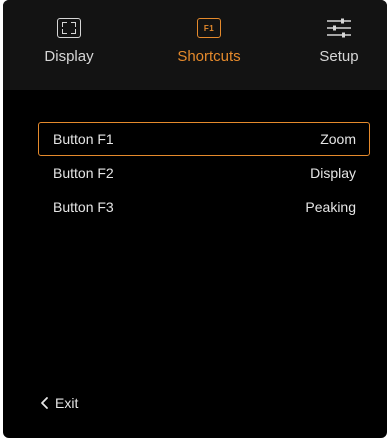 Image resolution: width=390 pixels, height=442 pixels. I want to click on shortcut-row-f2: Button F2 Display, so click(204, 173).